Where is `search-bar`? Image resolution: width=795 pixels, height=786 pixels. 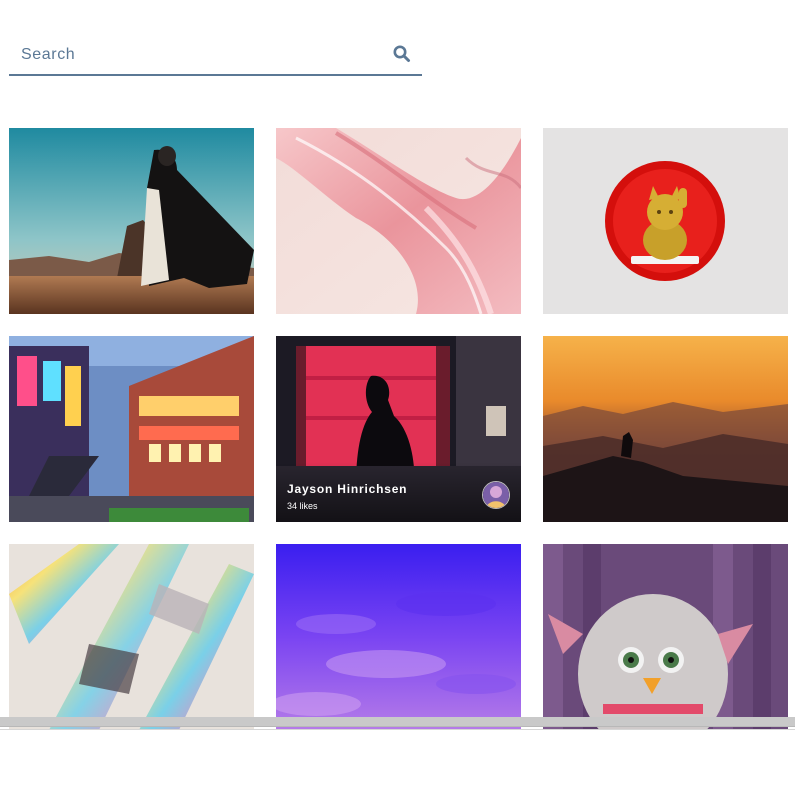 search-bar is located at coordinates (215, 57).